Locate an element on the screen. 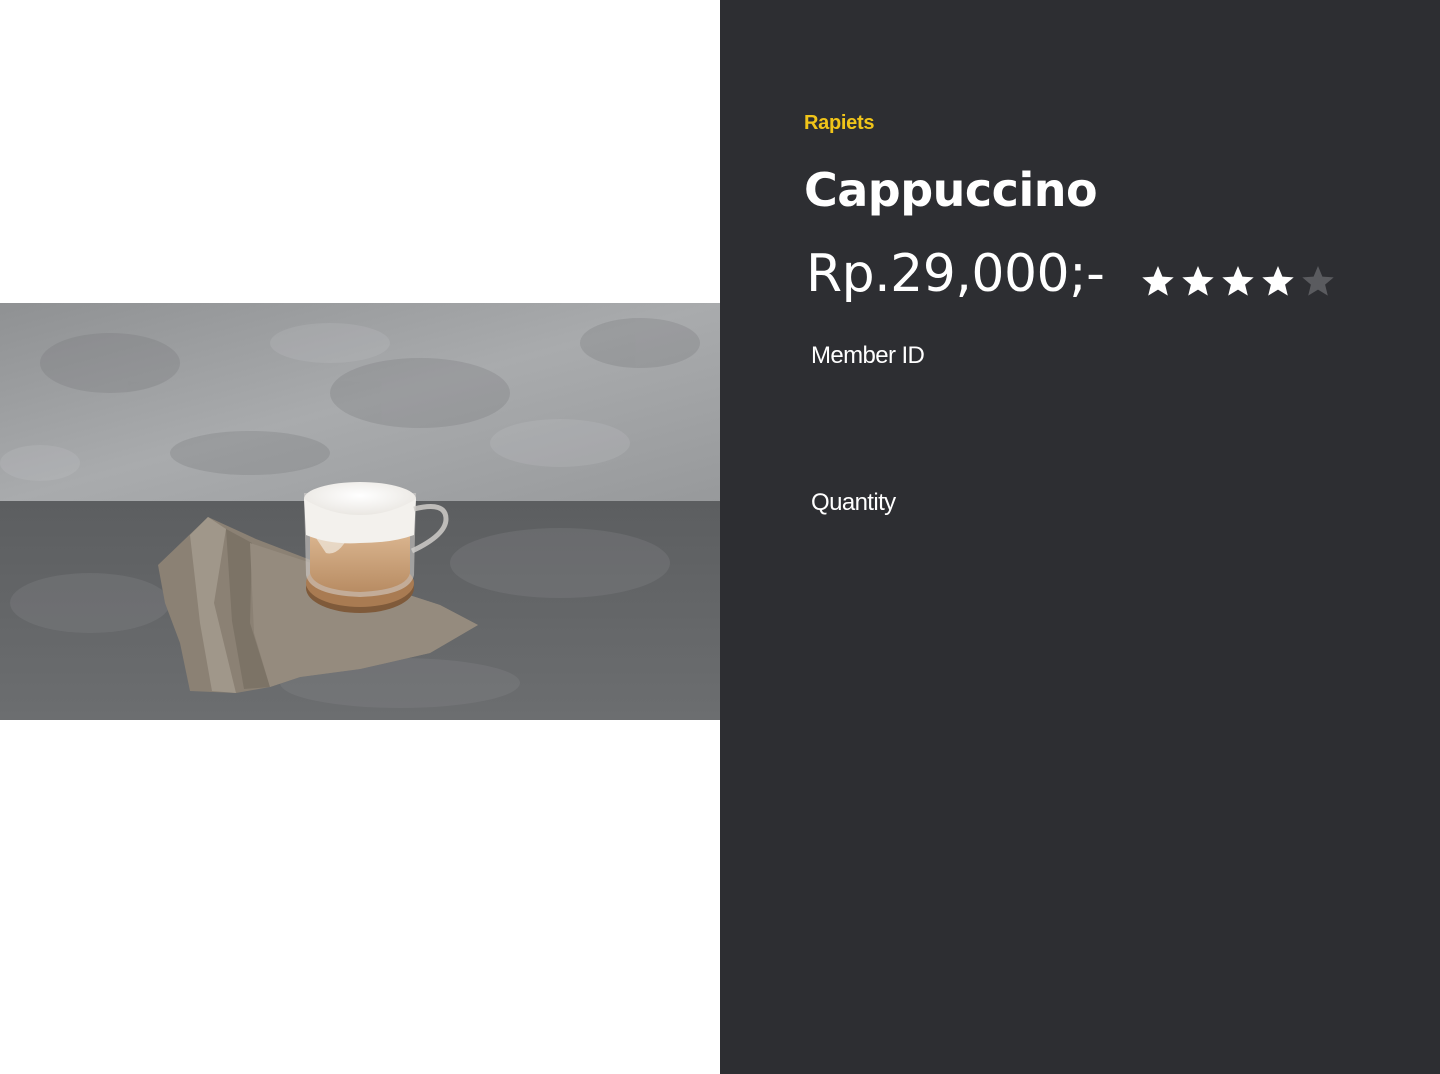  star-empty-icon is located at coordinates (1318, 281).